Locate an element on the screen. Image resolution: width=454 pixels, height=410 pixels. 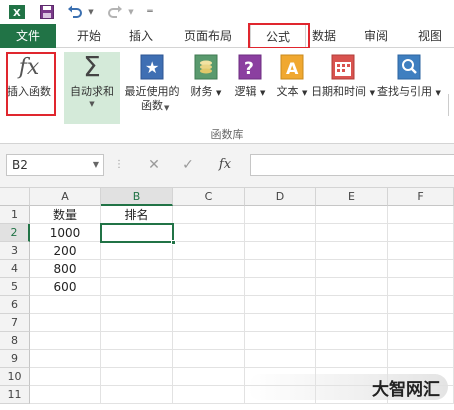
undo-dropdown-icon: ▼ is located at coordinates (91, 12).